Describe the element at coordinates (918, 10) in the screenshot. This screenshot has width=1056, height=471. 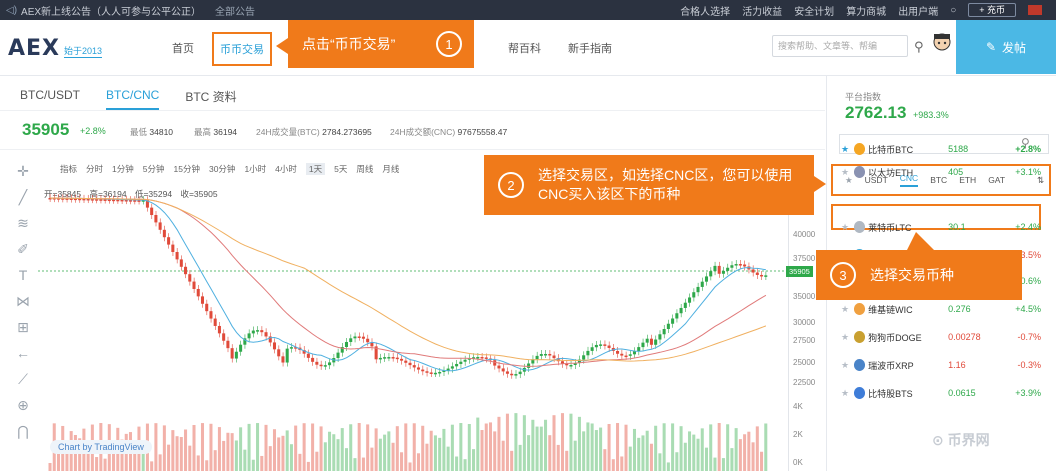
I see `top-link-5: 出用户端` at that location.